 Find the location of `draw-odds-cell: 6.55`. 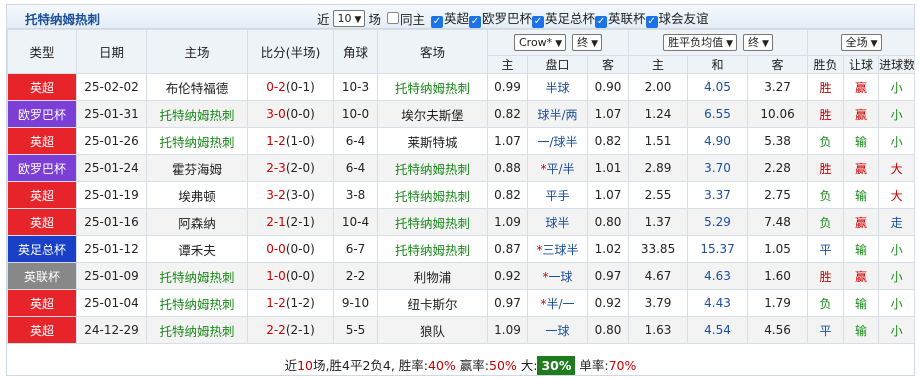

draw-odds-cell: 6.55 is located at coordinates (718, 114).